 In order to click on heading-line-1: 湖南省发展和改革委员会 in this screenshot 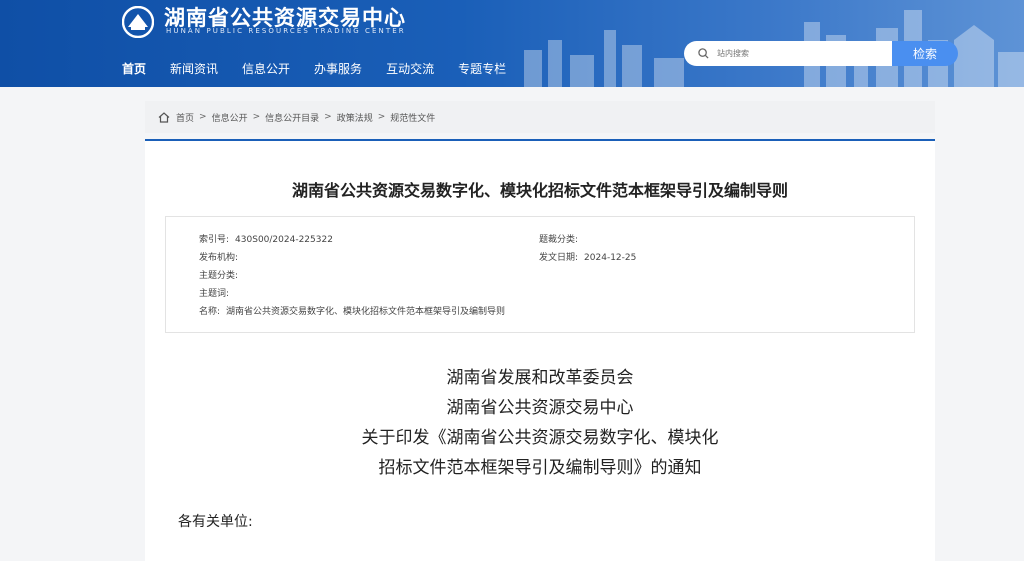, I will do `click(540, 378)`.